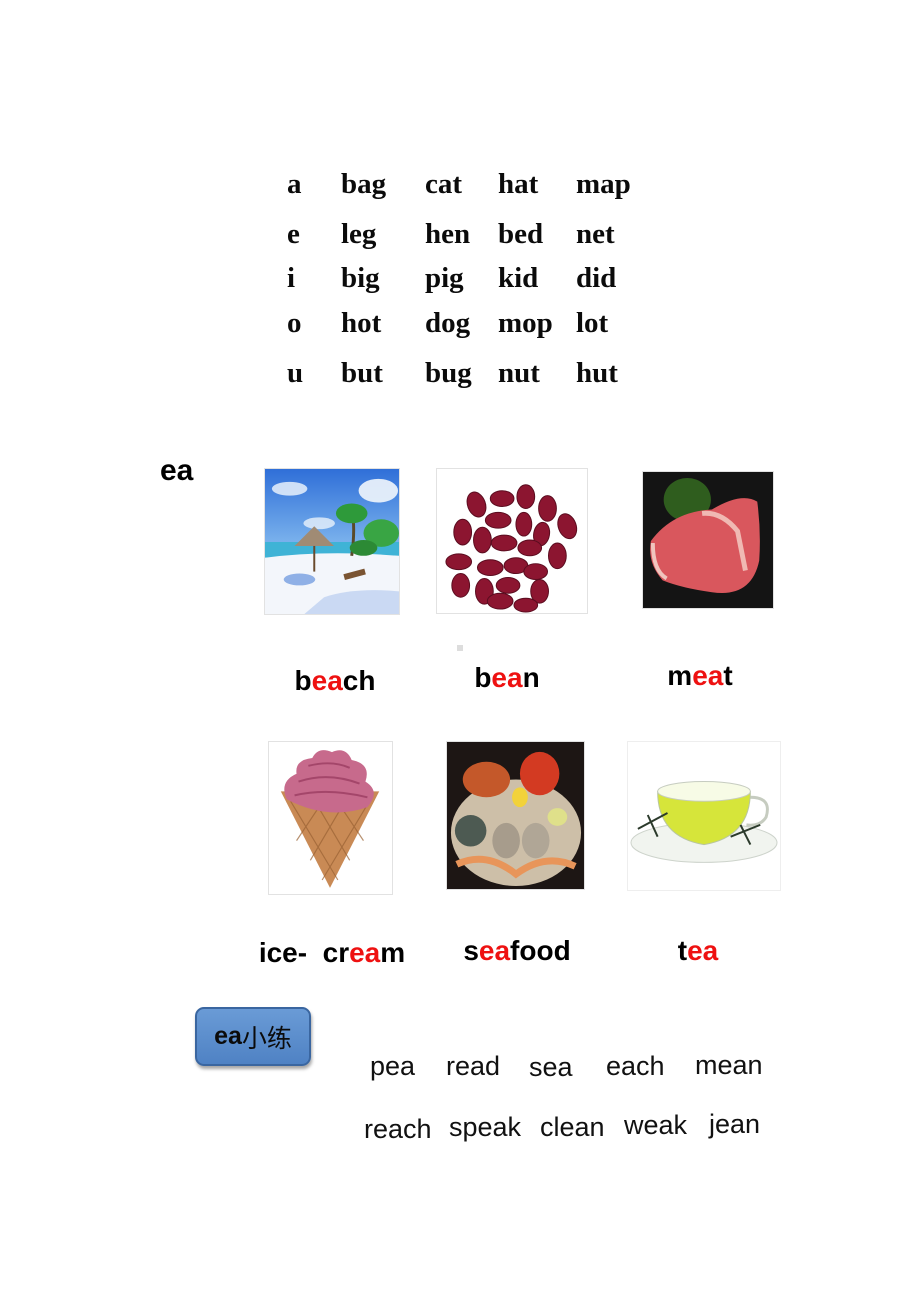  I want to click on meat-picture, so click(708, 540).